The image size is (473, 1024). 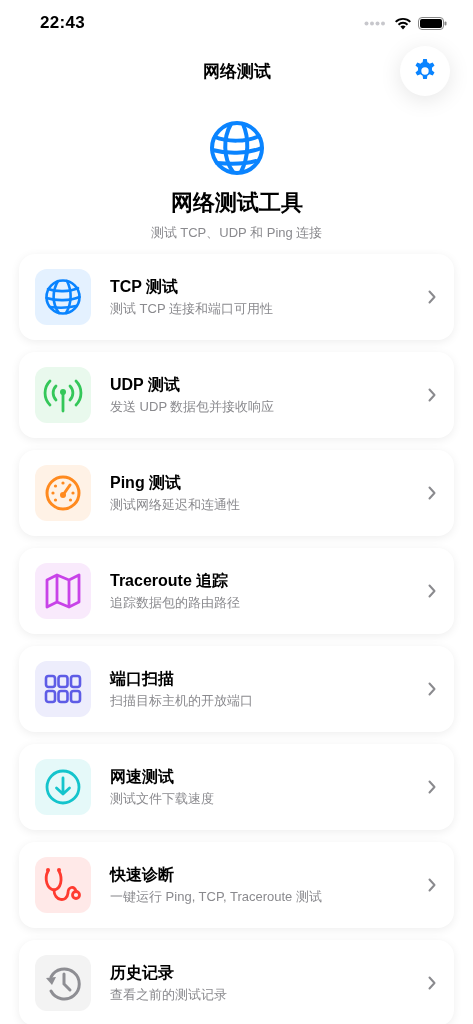 What do you see at coordinates (62, 23) in the screenshot?
I see `status-time: 22:43` at bounding box center [62, 23].